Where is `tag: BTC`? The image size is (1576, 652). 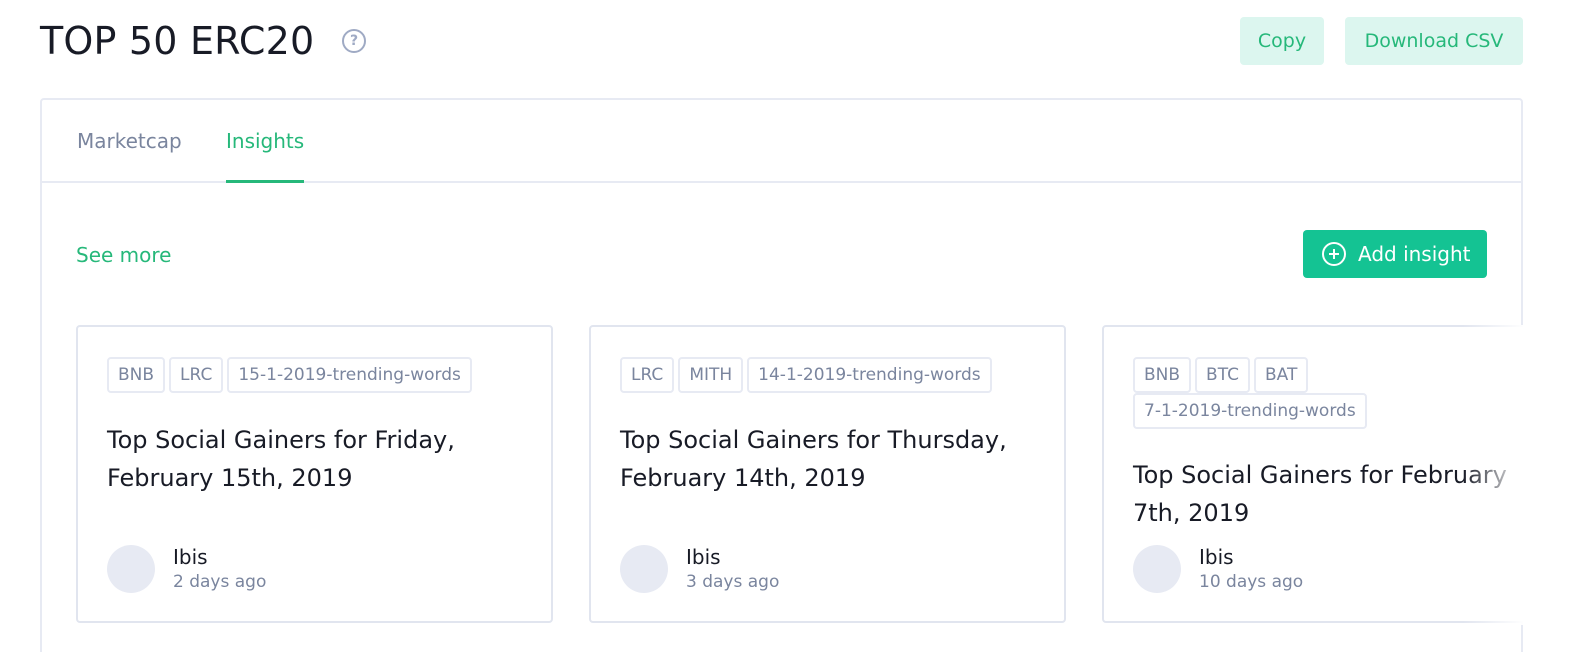
tag: BTC is located at coordinates (1222, 375).